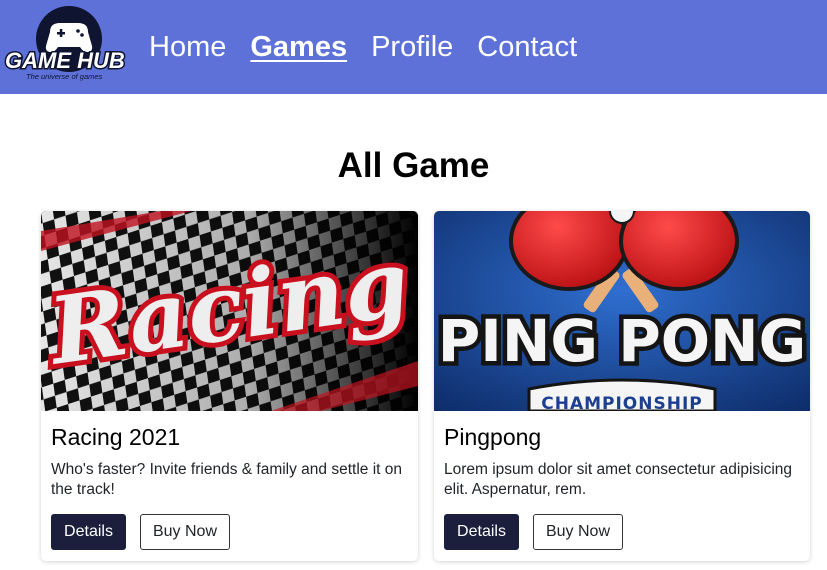 This screenshot has width=827, height=570. Describe the element at coordinates (622, 341) in the screenshot. I see `pingpong-cover-text: PING PONG` at that location.